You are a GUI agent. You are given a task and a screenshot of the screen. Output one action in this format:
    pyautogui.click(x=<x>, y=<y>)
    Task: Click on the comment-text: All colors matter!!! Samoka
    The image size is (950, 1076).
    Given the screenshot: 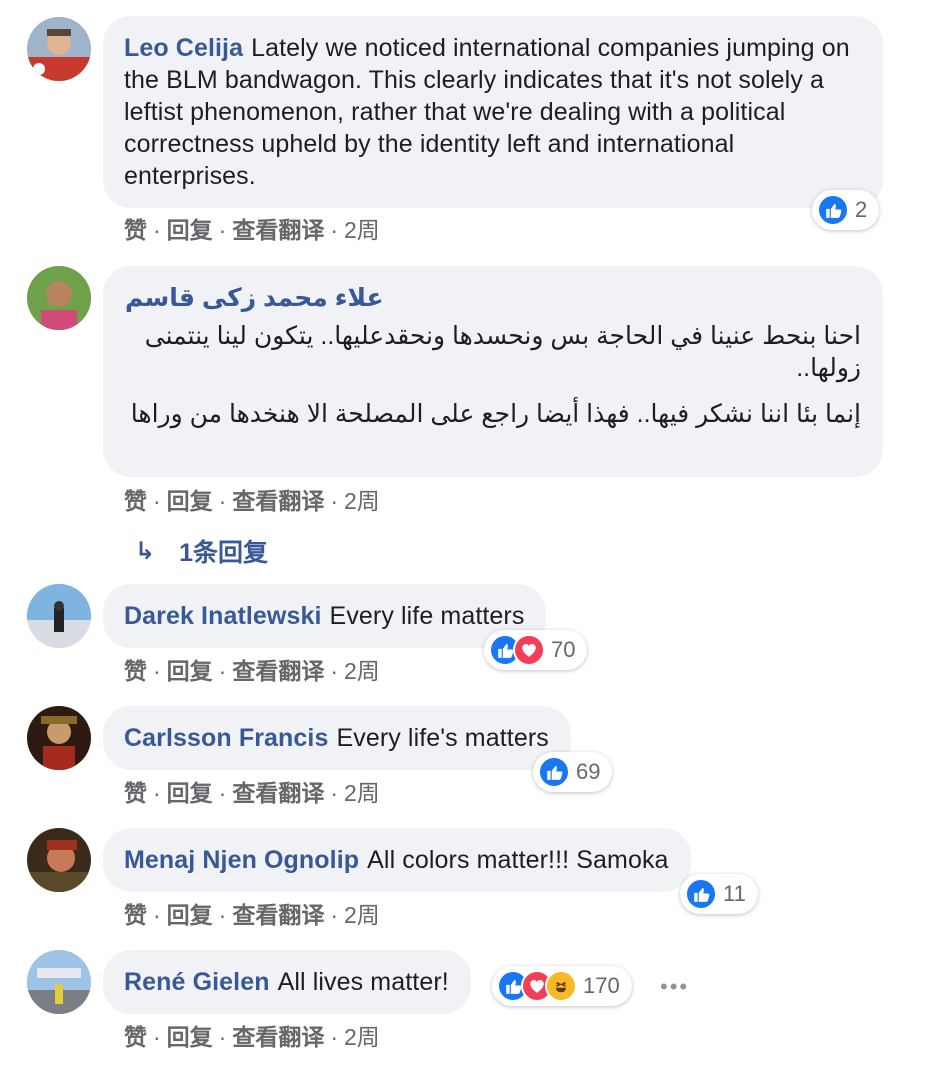 What is the action you would take?
    pyautogui.click(x=518, y=860)
    